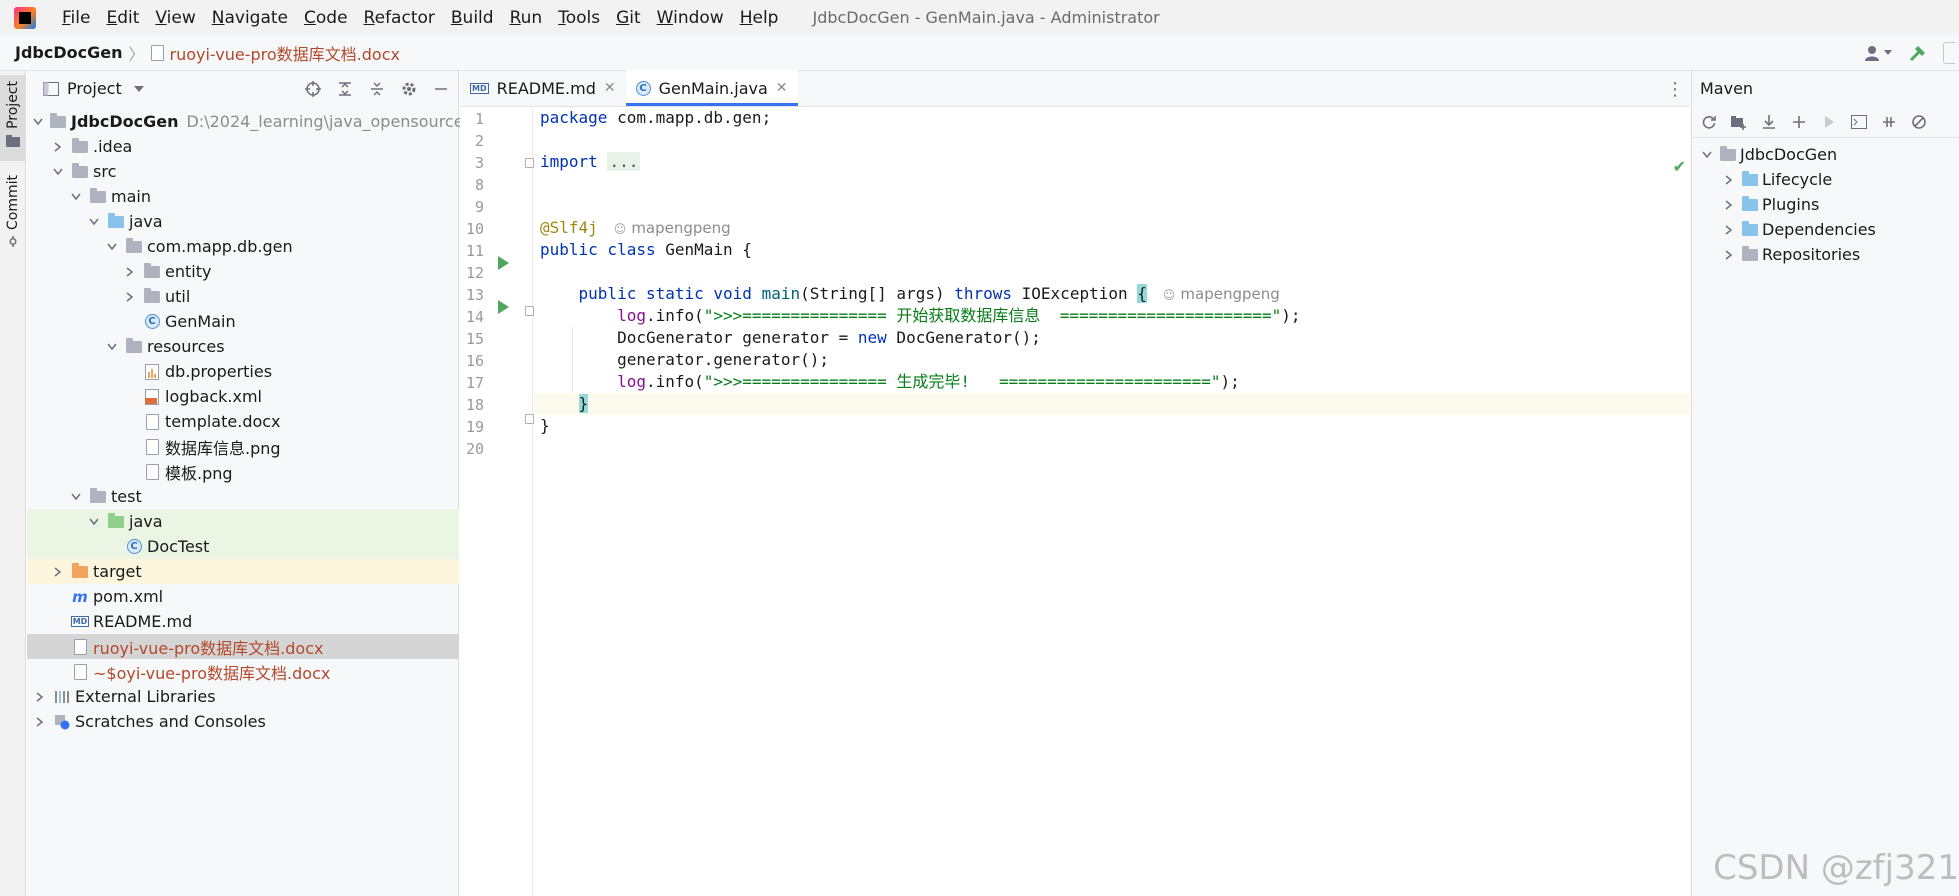 The width and height of the screenshot is (1959, 896). I want to click on tree-row-entity: entity, so click(243, 271).